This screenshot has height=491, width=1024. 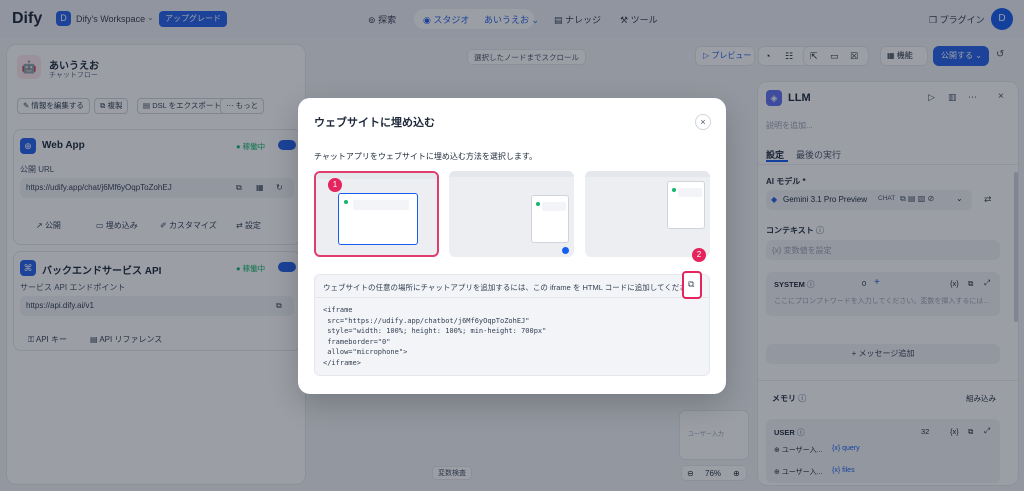 What do you see at coordinates (699, 255) in the screenshot?
I see `step-marker-2: 2` at bounding box center [699, 255].